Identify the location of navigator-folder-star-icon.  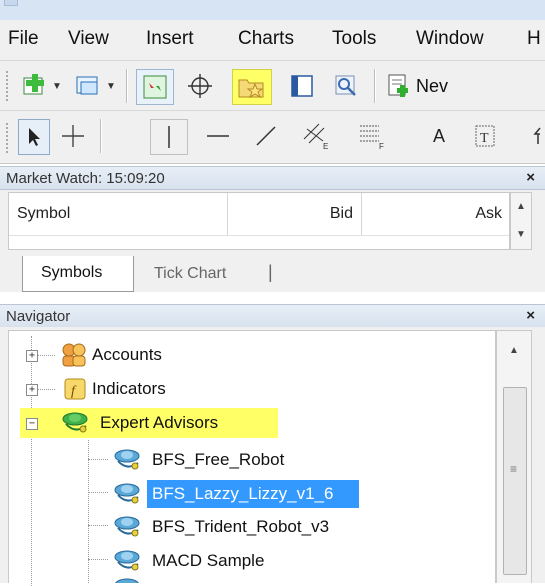
(251, 89).